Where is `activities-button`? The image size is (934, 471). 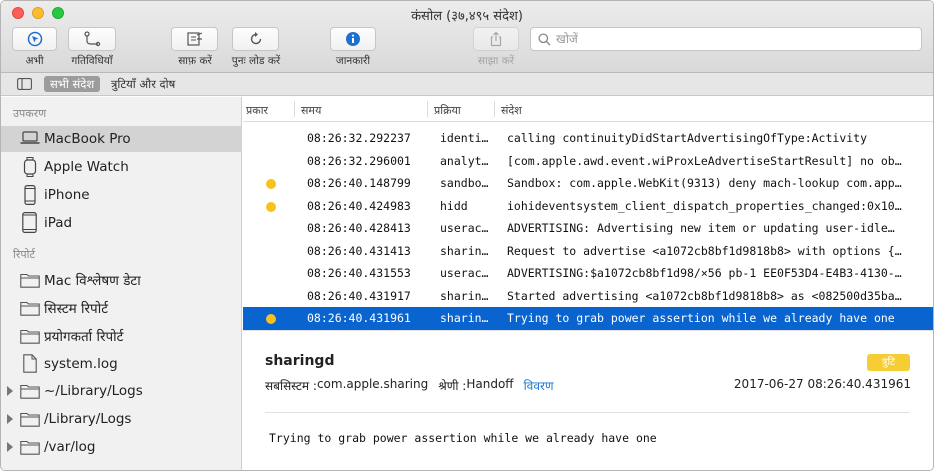
activities-button is located at coordinates (92, 39).